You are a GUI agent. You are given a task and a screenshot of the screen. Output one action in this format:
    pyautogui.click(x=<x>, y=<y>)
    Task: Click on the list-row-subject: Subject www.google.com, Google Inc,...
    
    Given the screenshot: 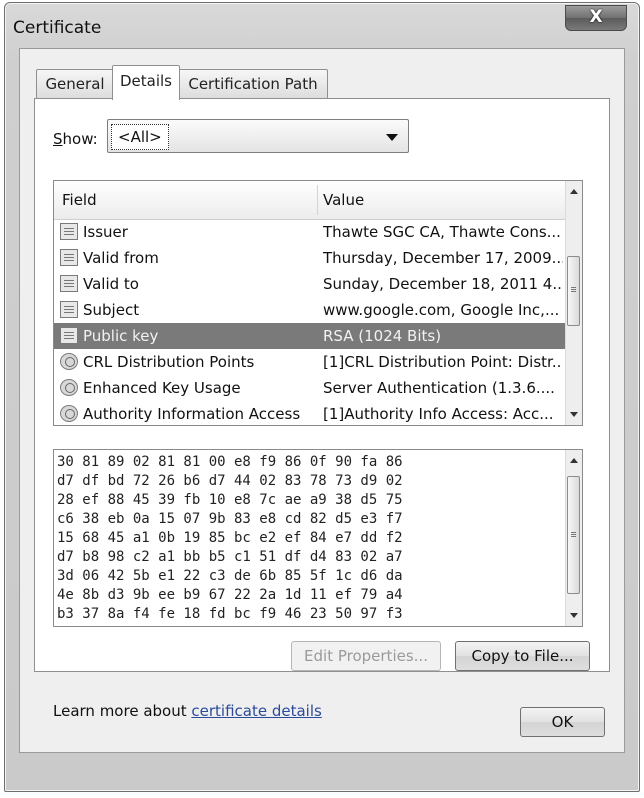 What is the action you would take?
    pyautogui.click(x=309, y=310)
    